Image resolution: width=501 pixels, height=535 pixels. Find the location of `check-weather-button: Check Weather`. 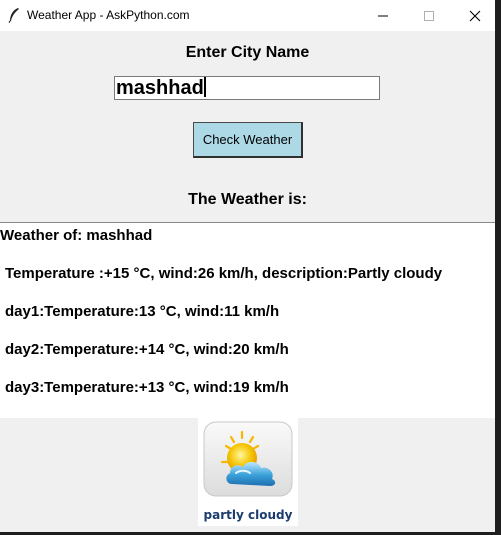

check-weather-button: Check Weather is located at coordinates (248, 140).